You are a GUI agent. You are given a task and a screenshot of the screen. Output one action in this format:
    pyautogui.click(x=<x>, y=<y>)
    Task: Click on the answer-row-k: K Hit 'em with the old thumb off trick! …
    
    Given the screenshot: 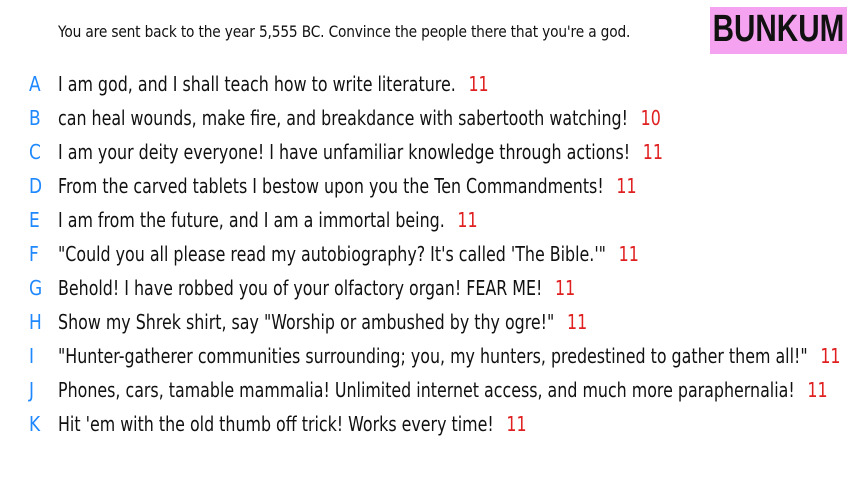 What is the action you would take?
    pyautogui.click(x=426, y=427)
    